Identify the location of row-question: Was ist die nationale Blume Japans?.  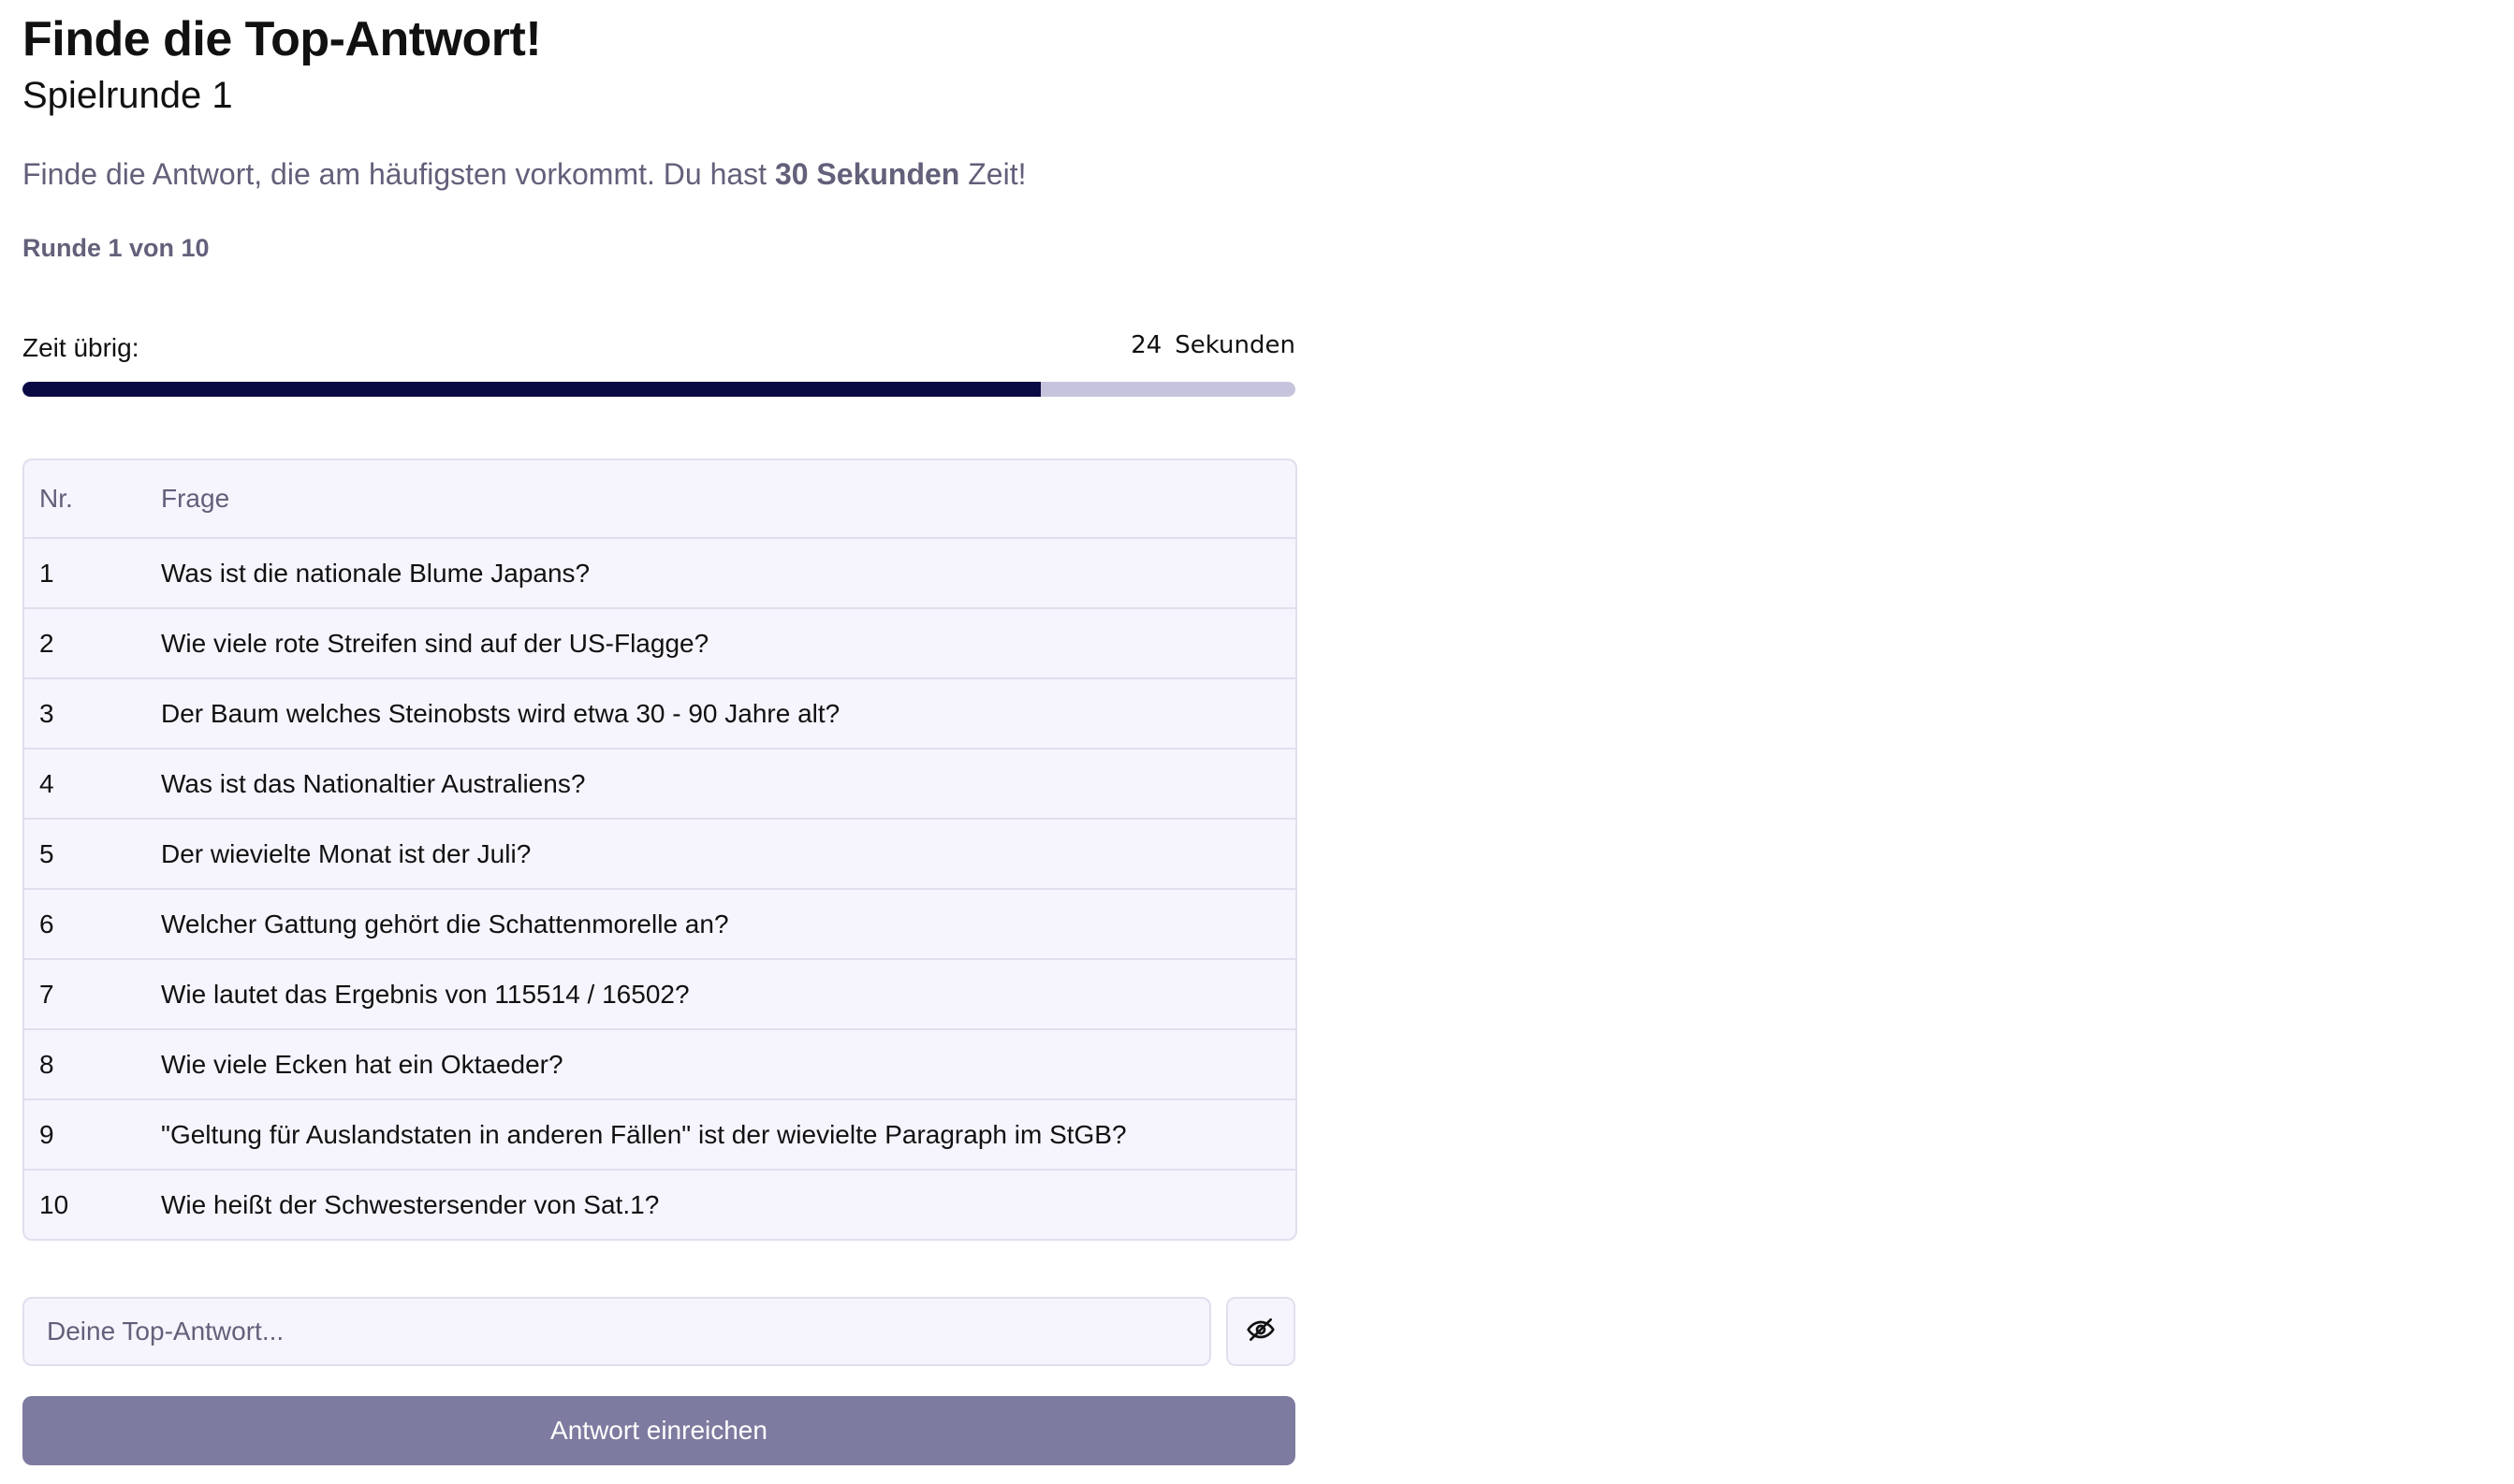
(728, 573).